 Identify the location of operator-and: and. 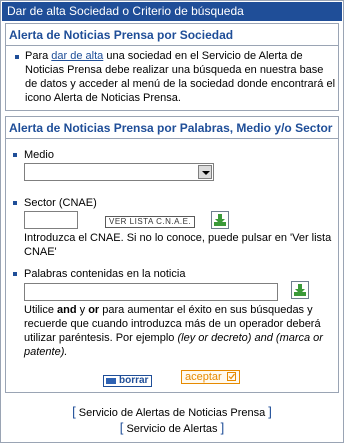
(67, 310).